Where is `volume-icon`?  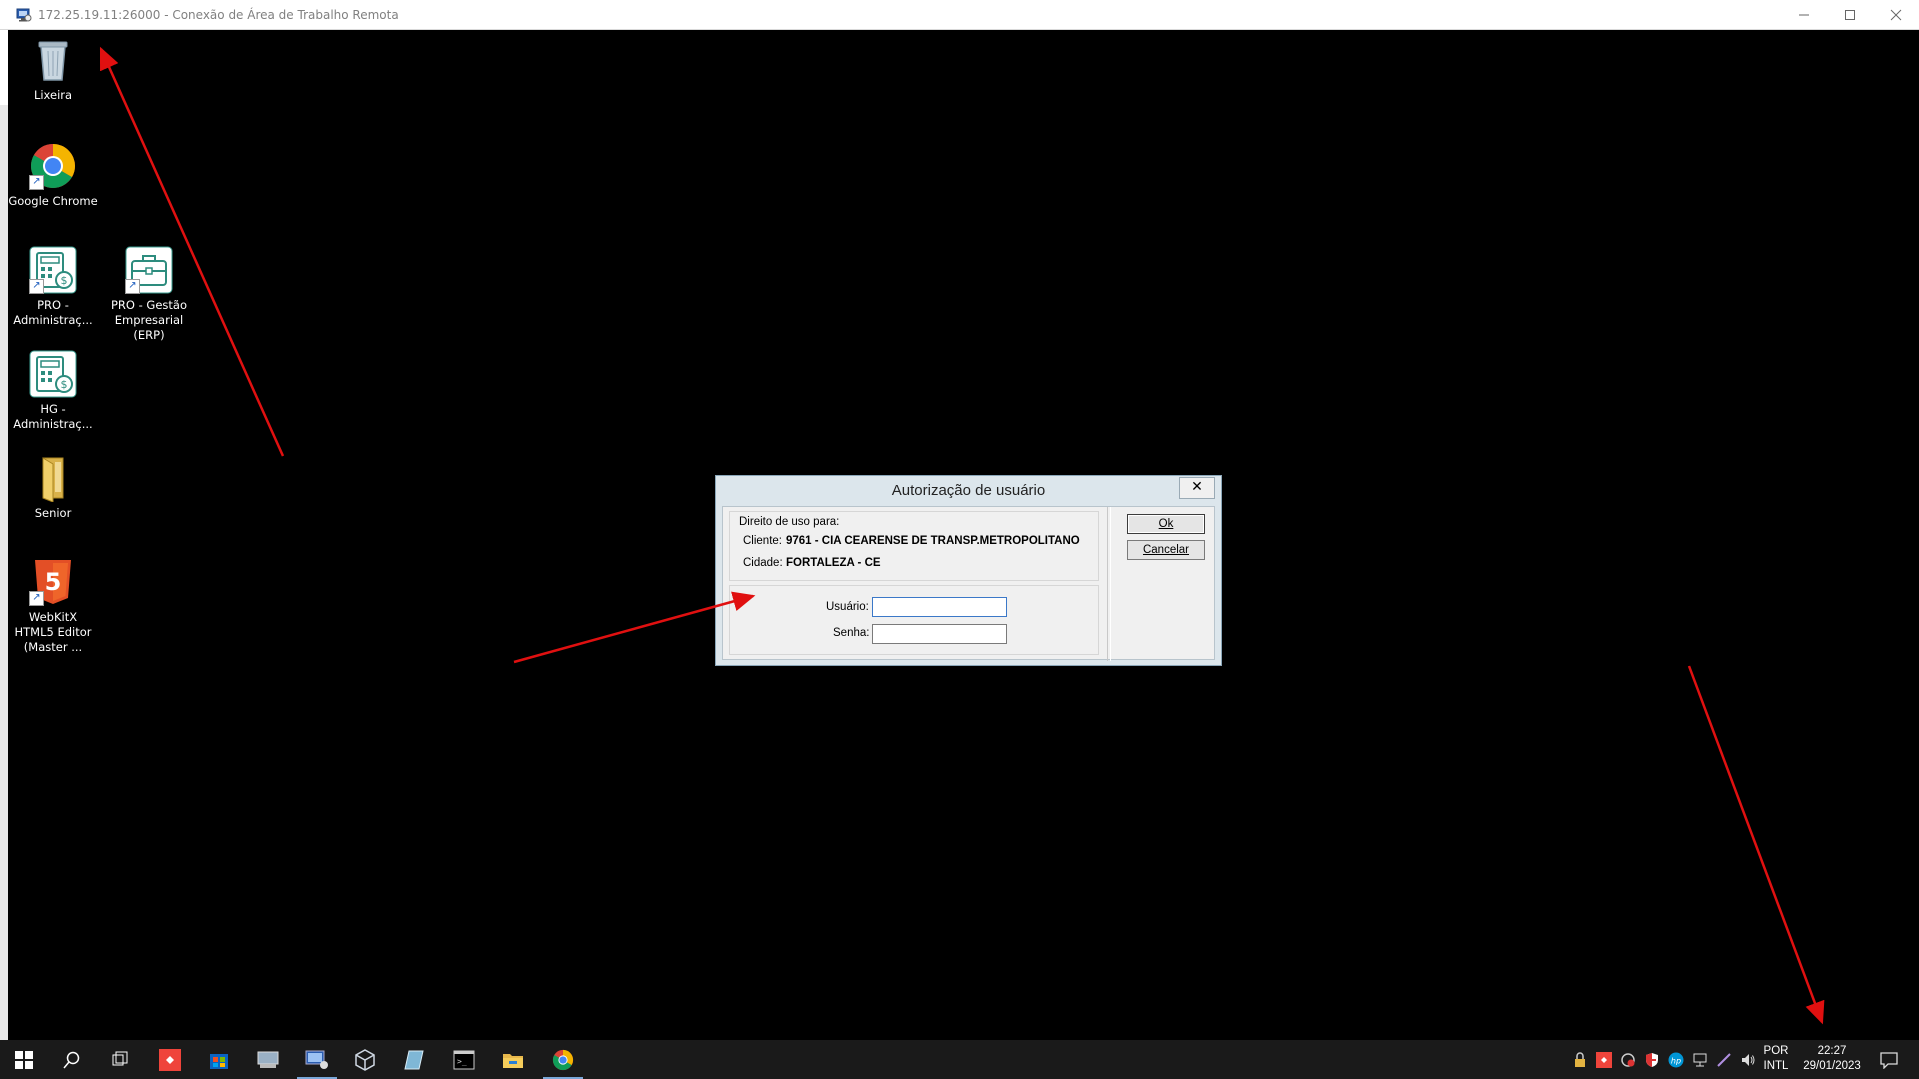 volume-icon is located at coordinates (1748, 1060).